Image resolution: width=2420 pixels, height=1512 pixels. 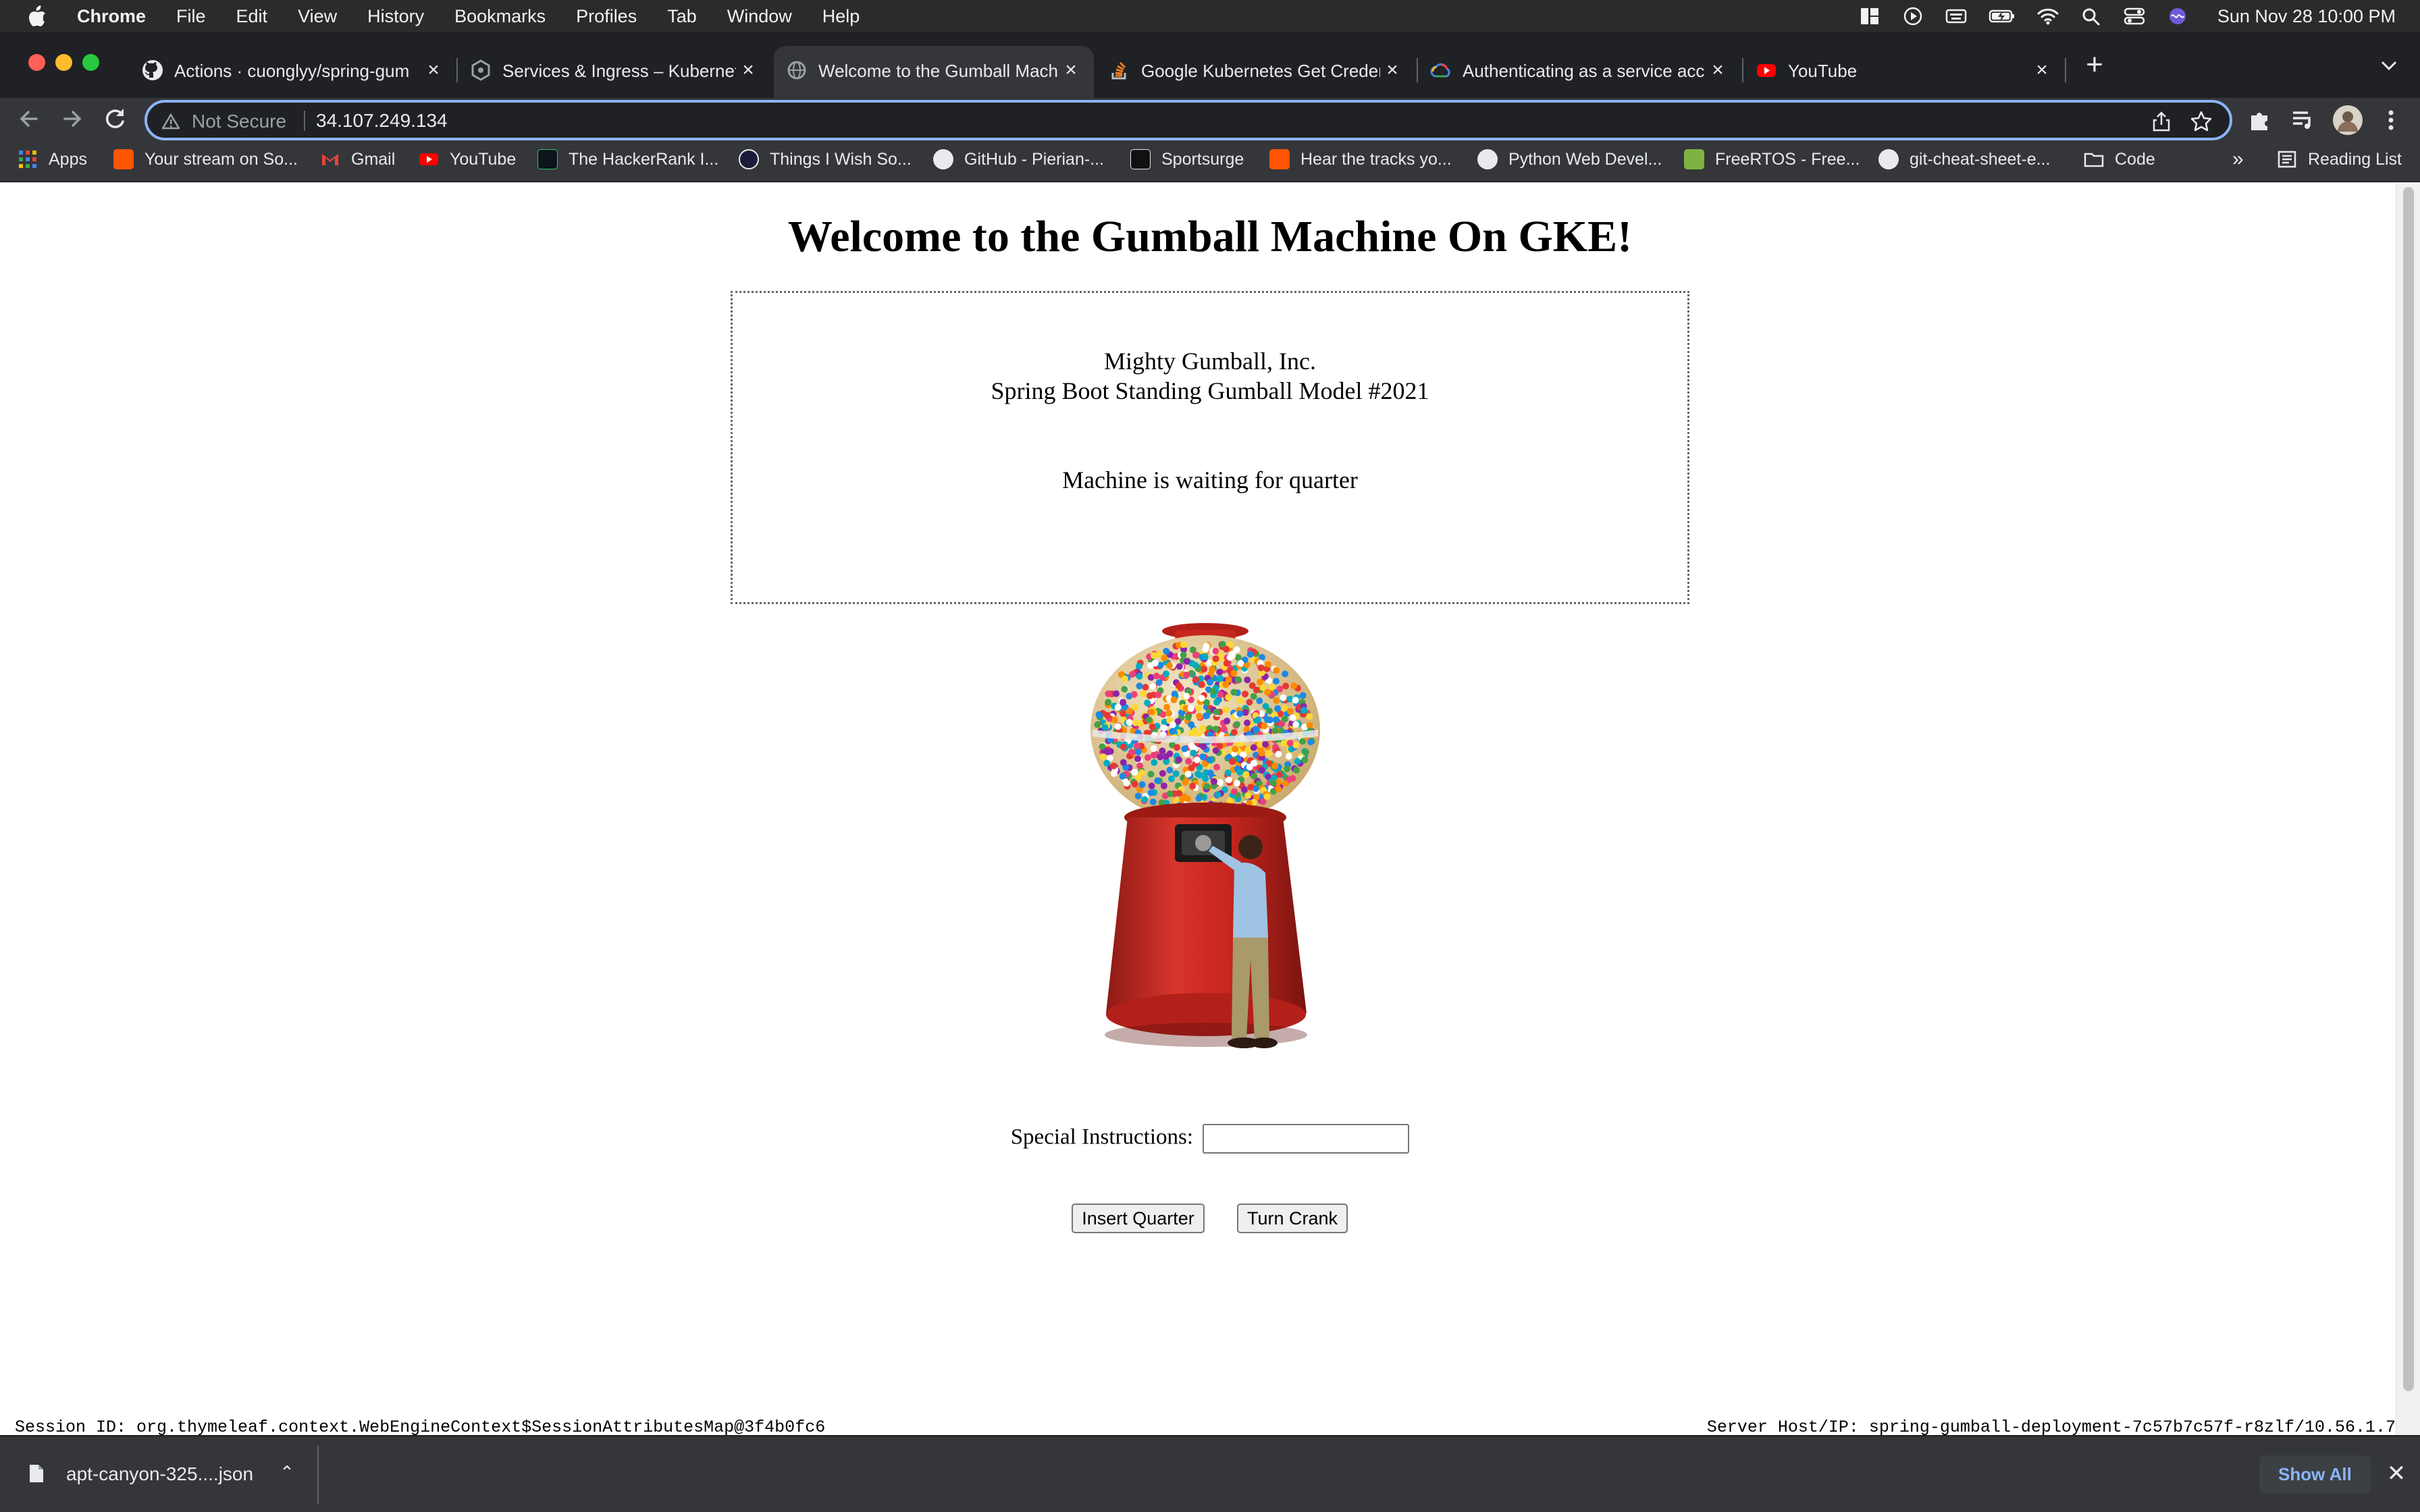 I want to click on bookmark-label: Apps, so click(x=68, y=159).